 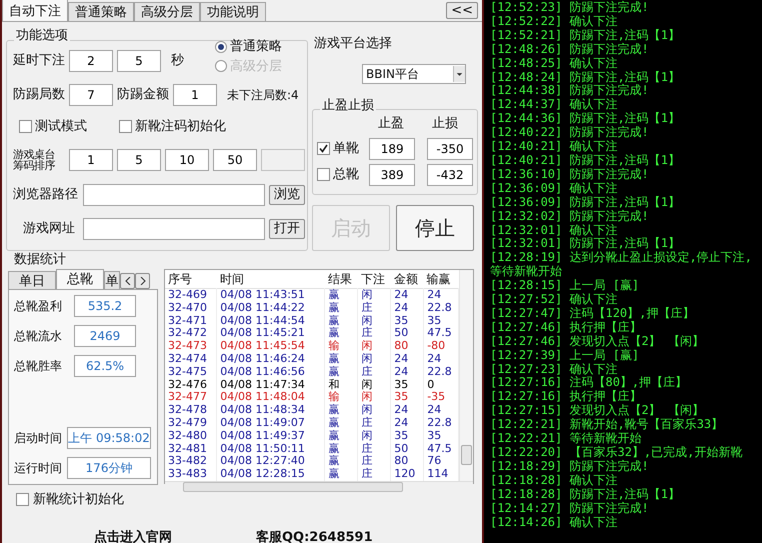 What do you see at coordinates (270, 279) in the screenshot?
I see `column-header: 时间` at bounding box center [270, 279].